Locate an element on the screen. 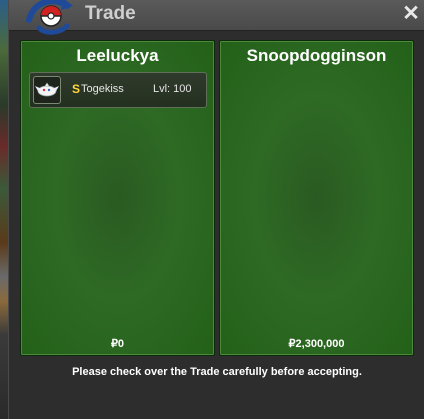 The height and width of the screenshot is (419, 424). right-money-amount: ₽2,300,000 is located at coordinates (316, 344).